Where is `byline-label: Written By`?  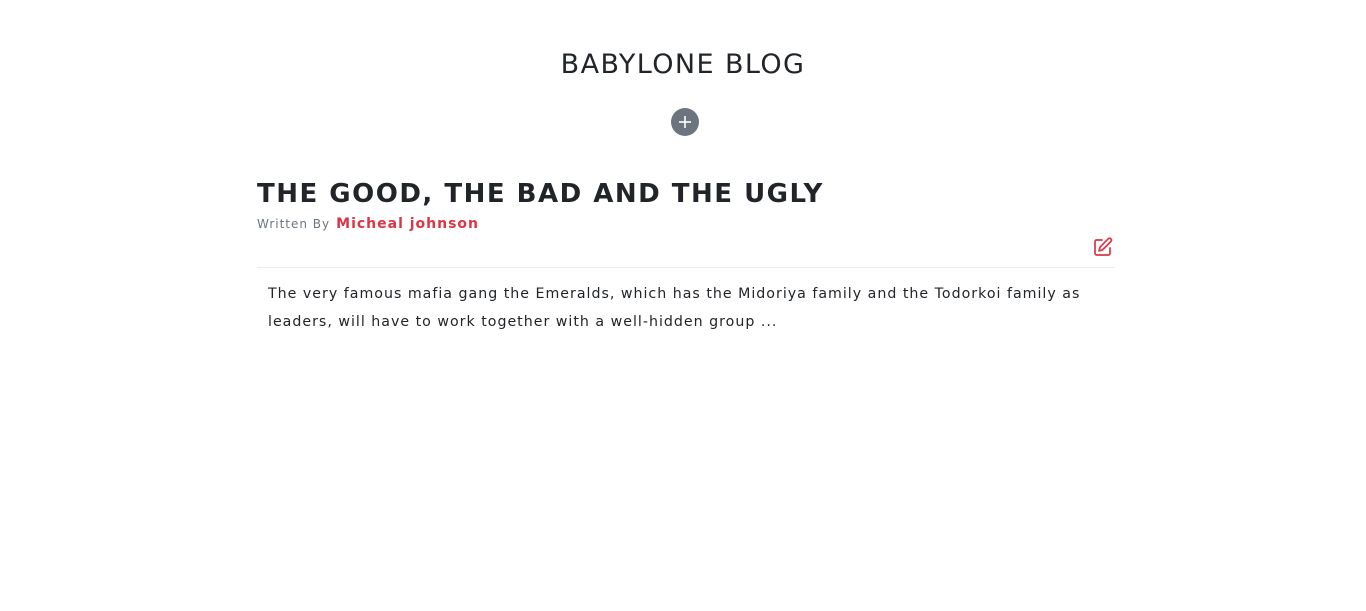 byline-label: Written By is located at coordinates (294, 224).